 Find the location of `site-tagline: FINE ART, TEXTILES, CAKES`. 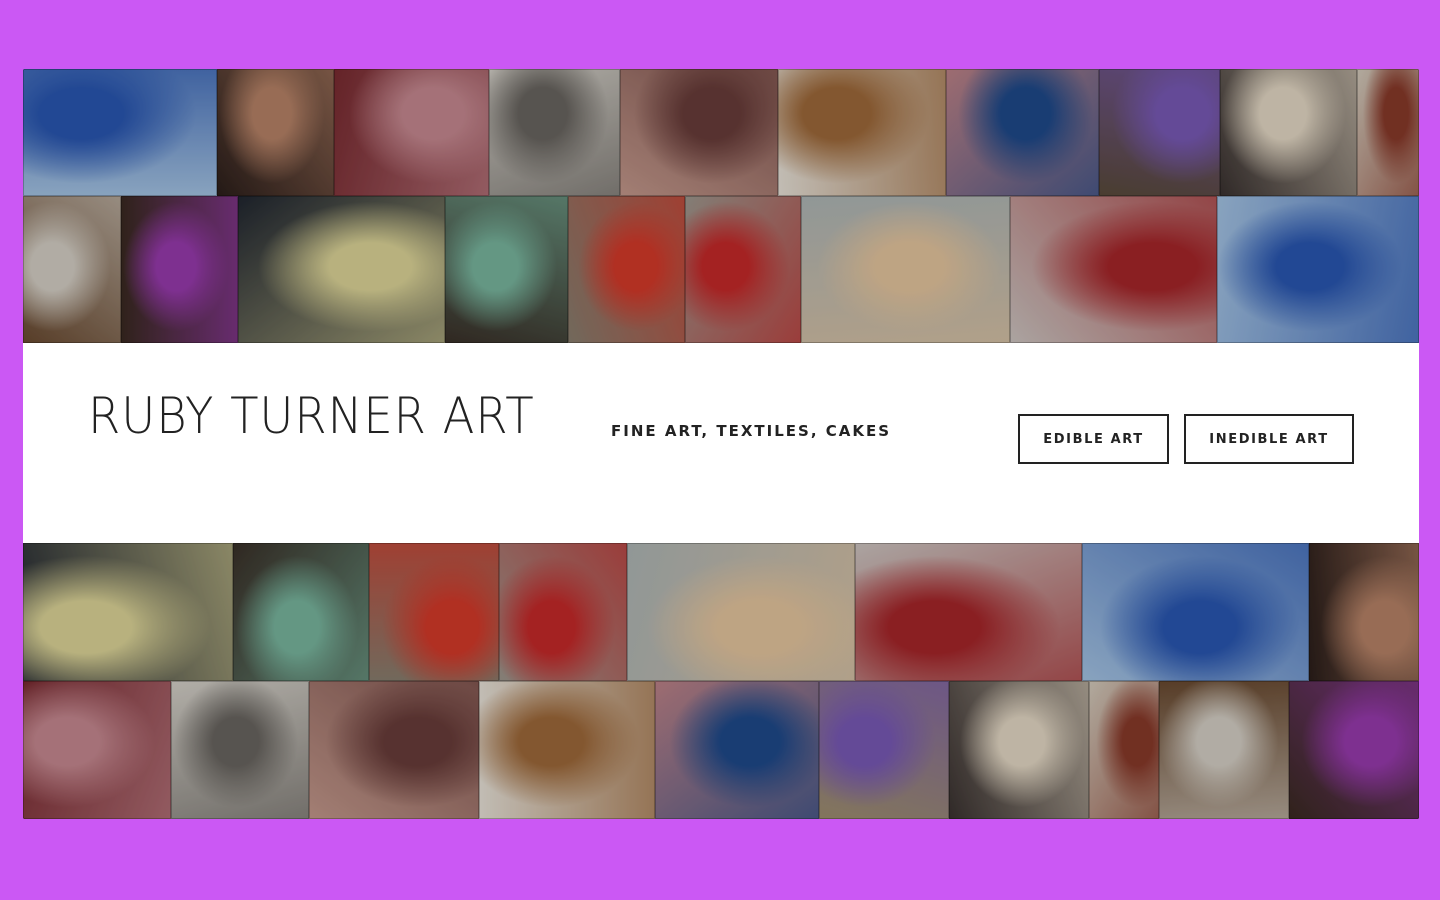

site-tagline: FINE ART, TEXTILES, CAKES is located at coordinates (751, 431).